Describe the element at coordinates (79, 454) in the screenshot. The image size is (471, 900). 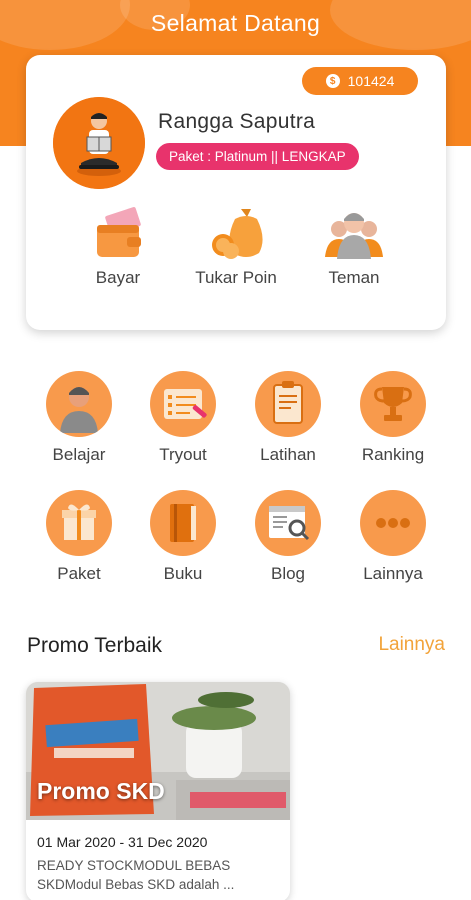
I see `menu-label-belajar: Belajar` at that location.